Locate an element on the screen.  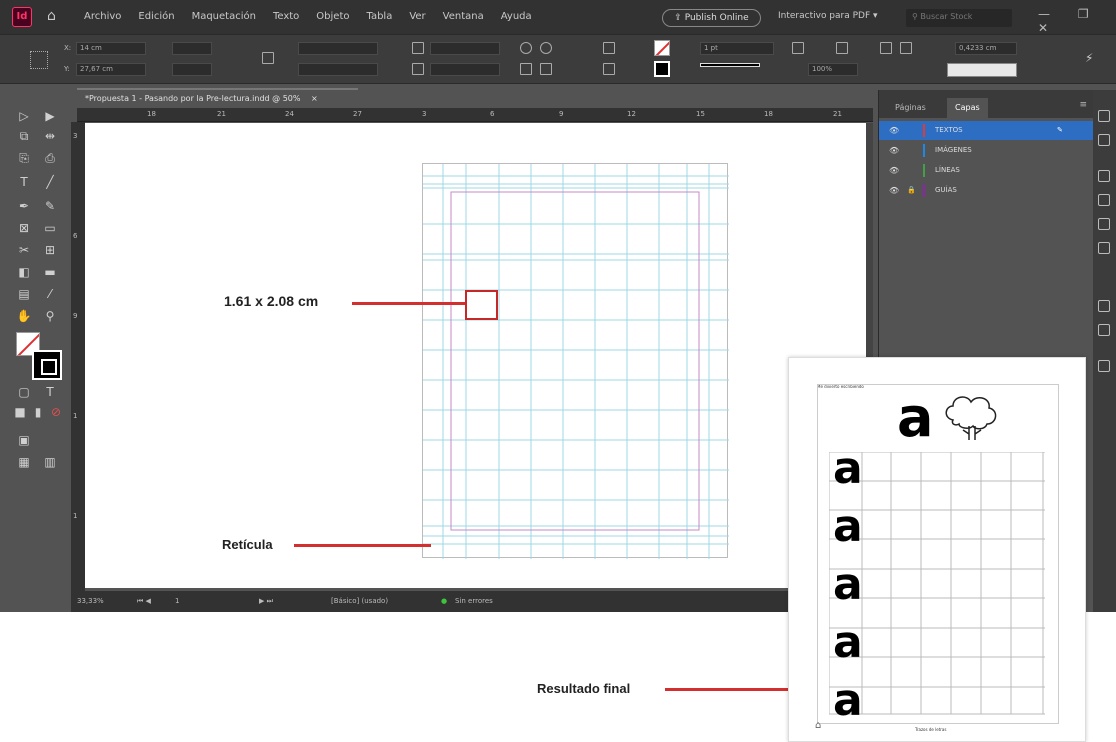
stroke-swatch is located at coordinates (662, 69).